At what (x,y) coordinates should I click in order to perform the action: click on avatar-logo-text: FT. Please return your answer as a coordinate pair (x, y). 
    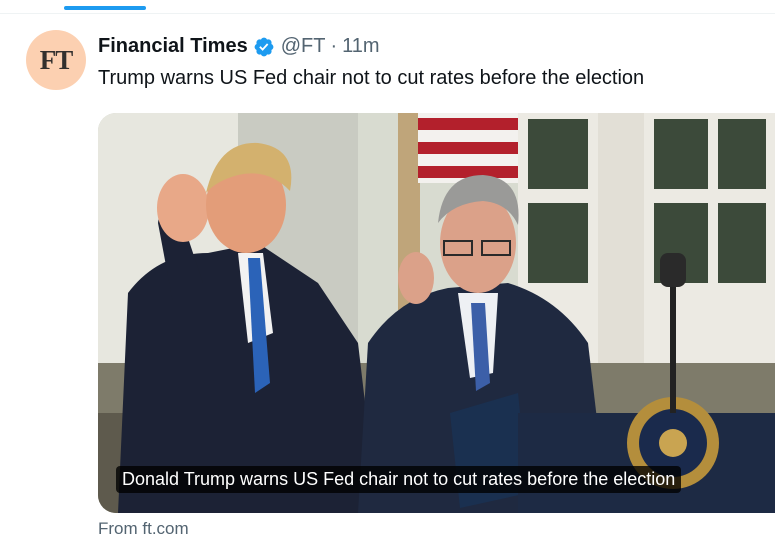
    Looking at the image, I should click on (56, 59).